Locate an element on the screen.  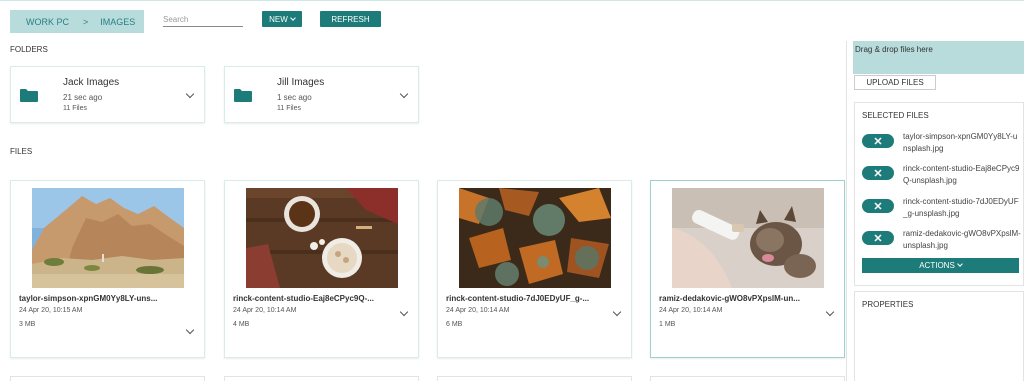
upload-files-button: UPLOAD FILES is located at coordinates (895, 82).